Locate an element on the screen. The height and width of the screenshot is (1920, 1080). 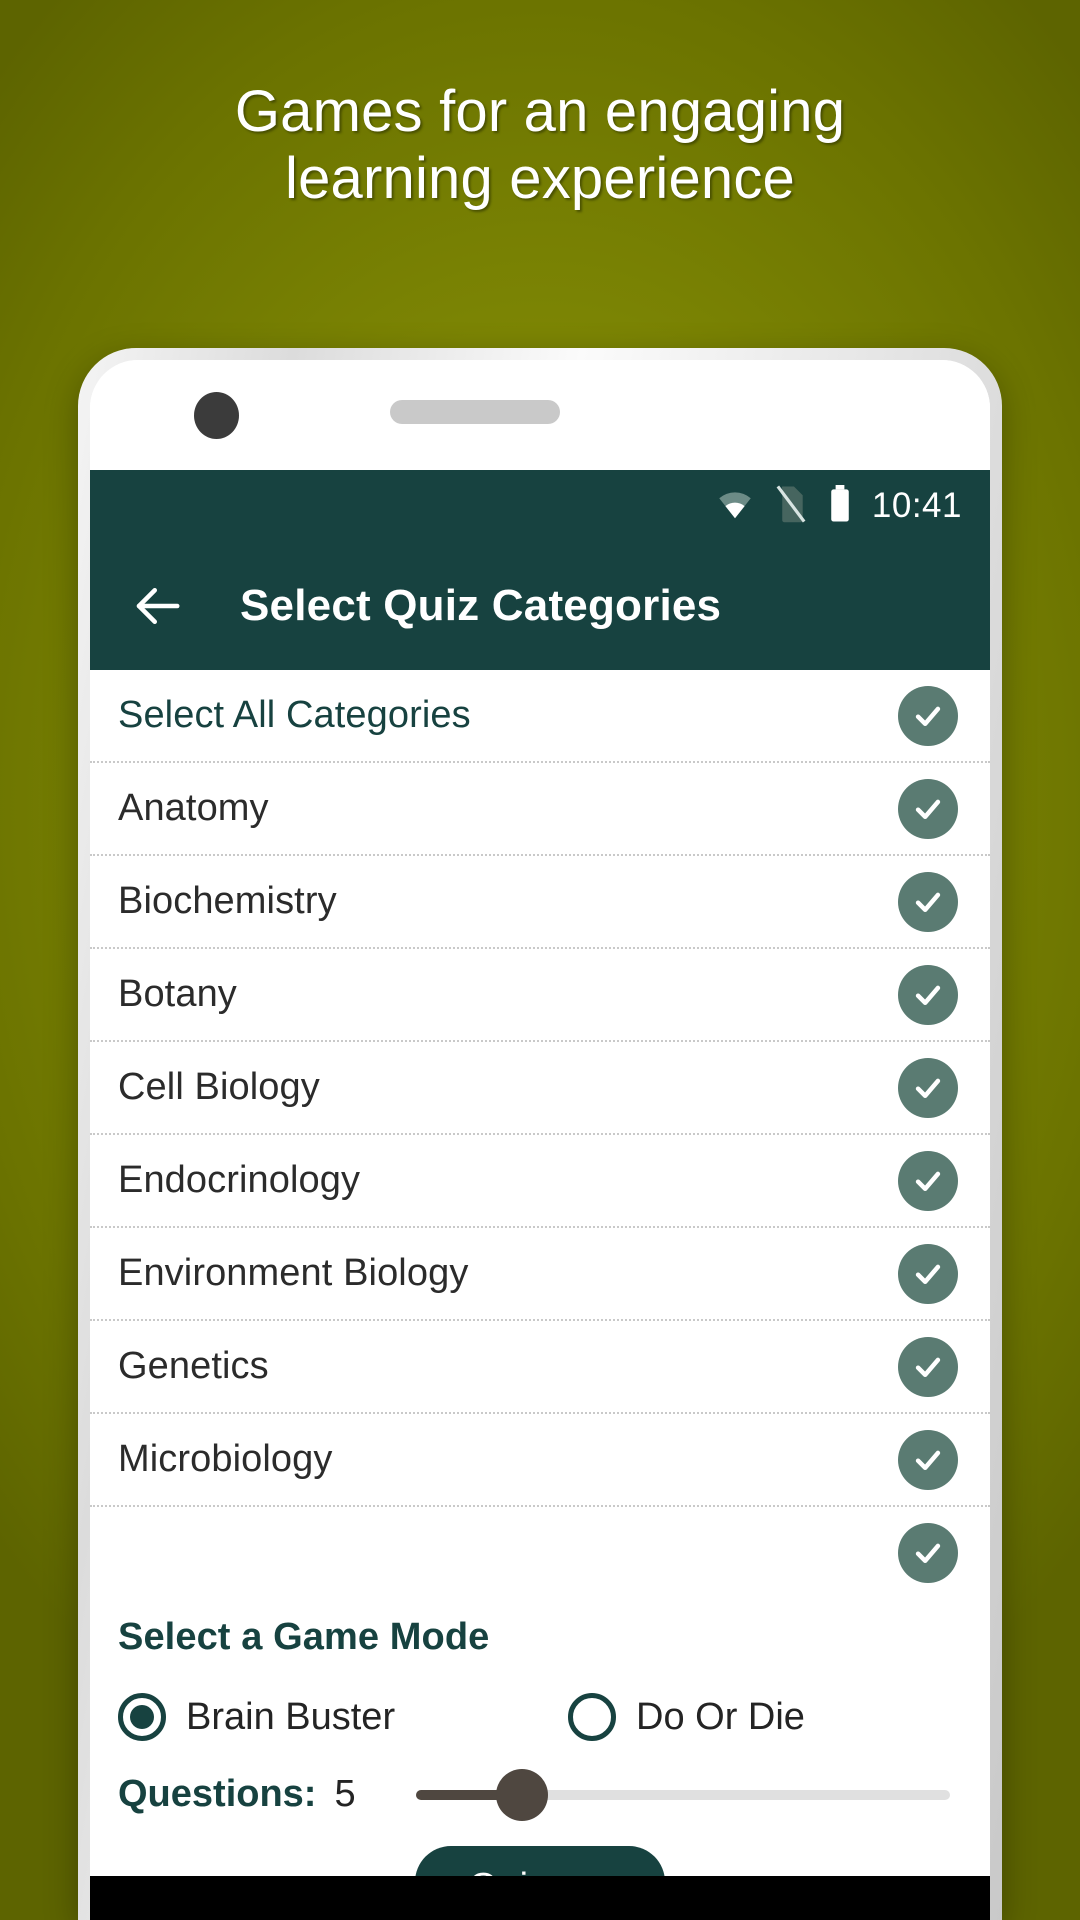
app-bar: Select Quiz Categories is located at coordinates (540, 606).